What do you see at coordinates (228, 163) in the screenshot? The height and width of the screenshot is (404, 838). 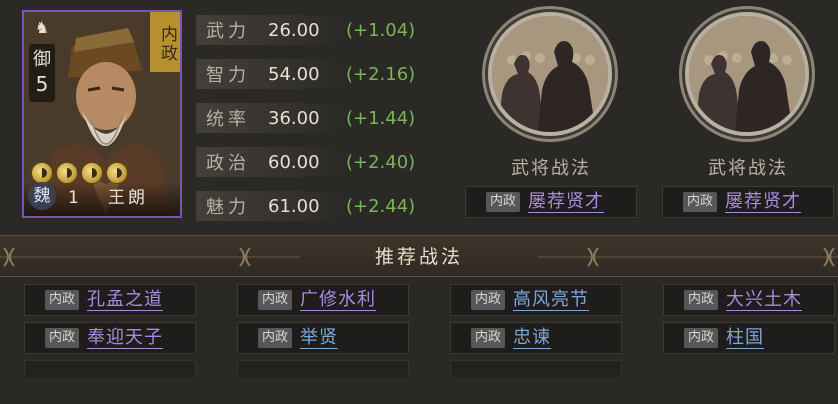 I see `stat-label: 政治` at bounding box center [228, 163].